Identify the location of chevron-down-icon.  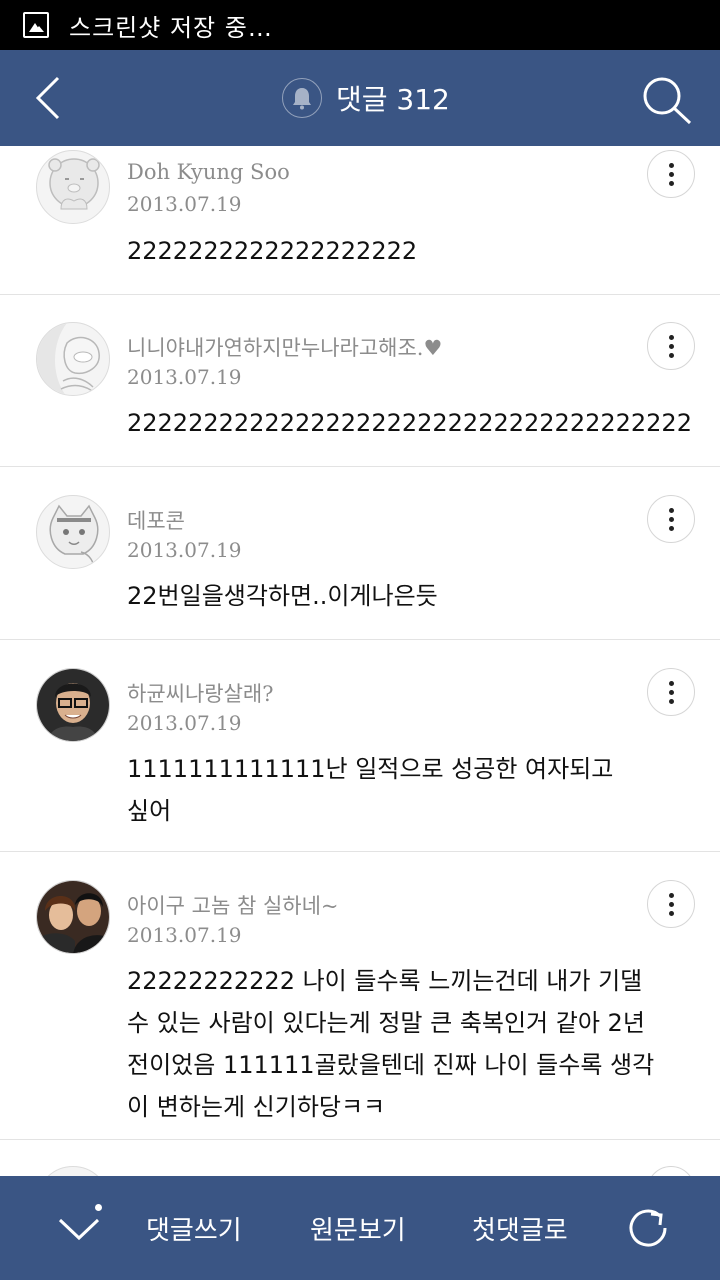
(79, 1229).